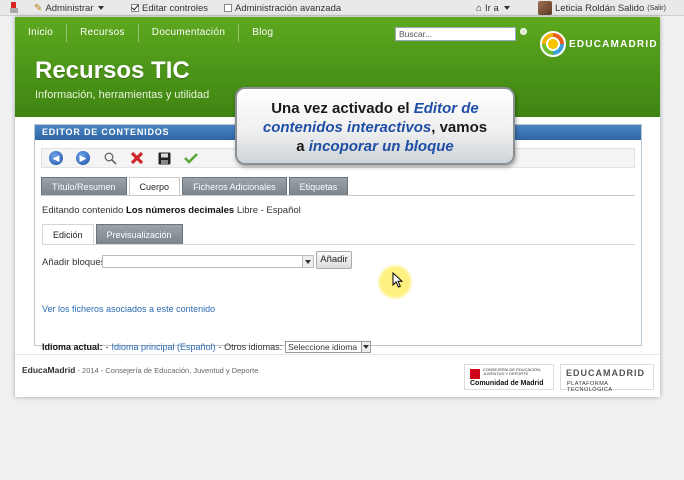  I want to click on educamadrid-logo: EDUCAMADRID, so click(599, 44).